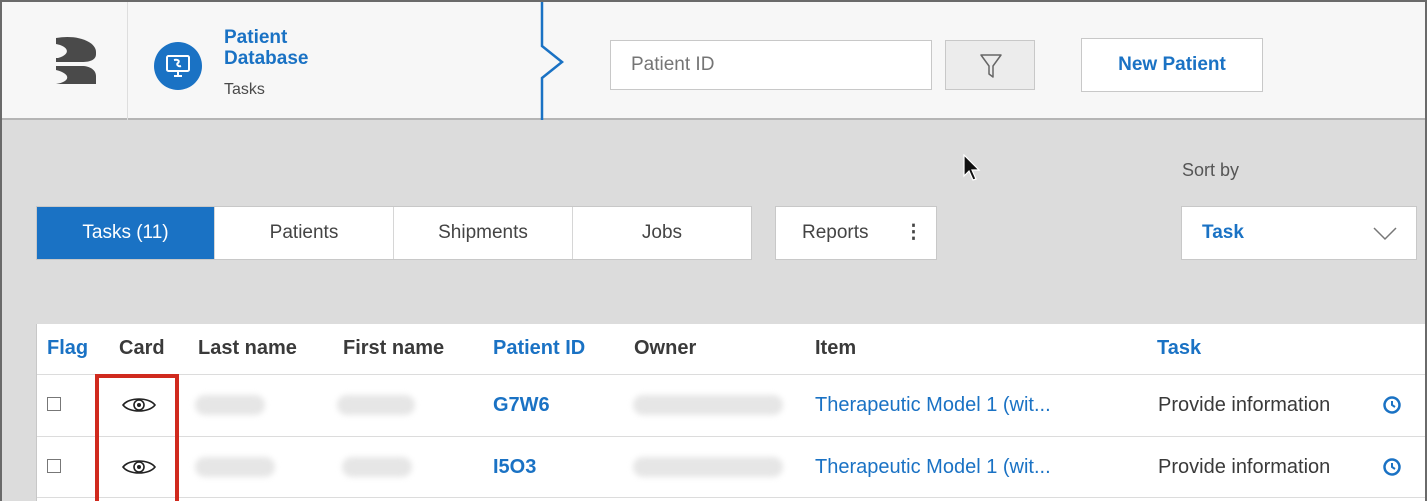 The image size is (1427, 501). I want to click on column-header-first-name: First name, so click(394, 348).